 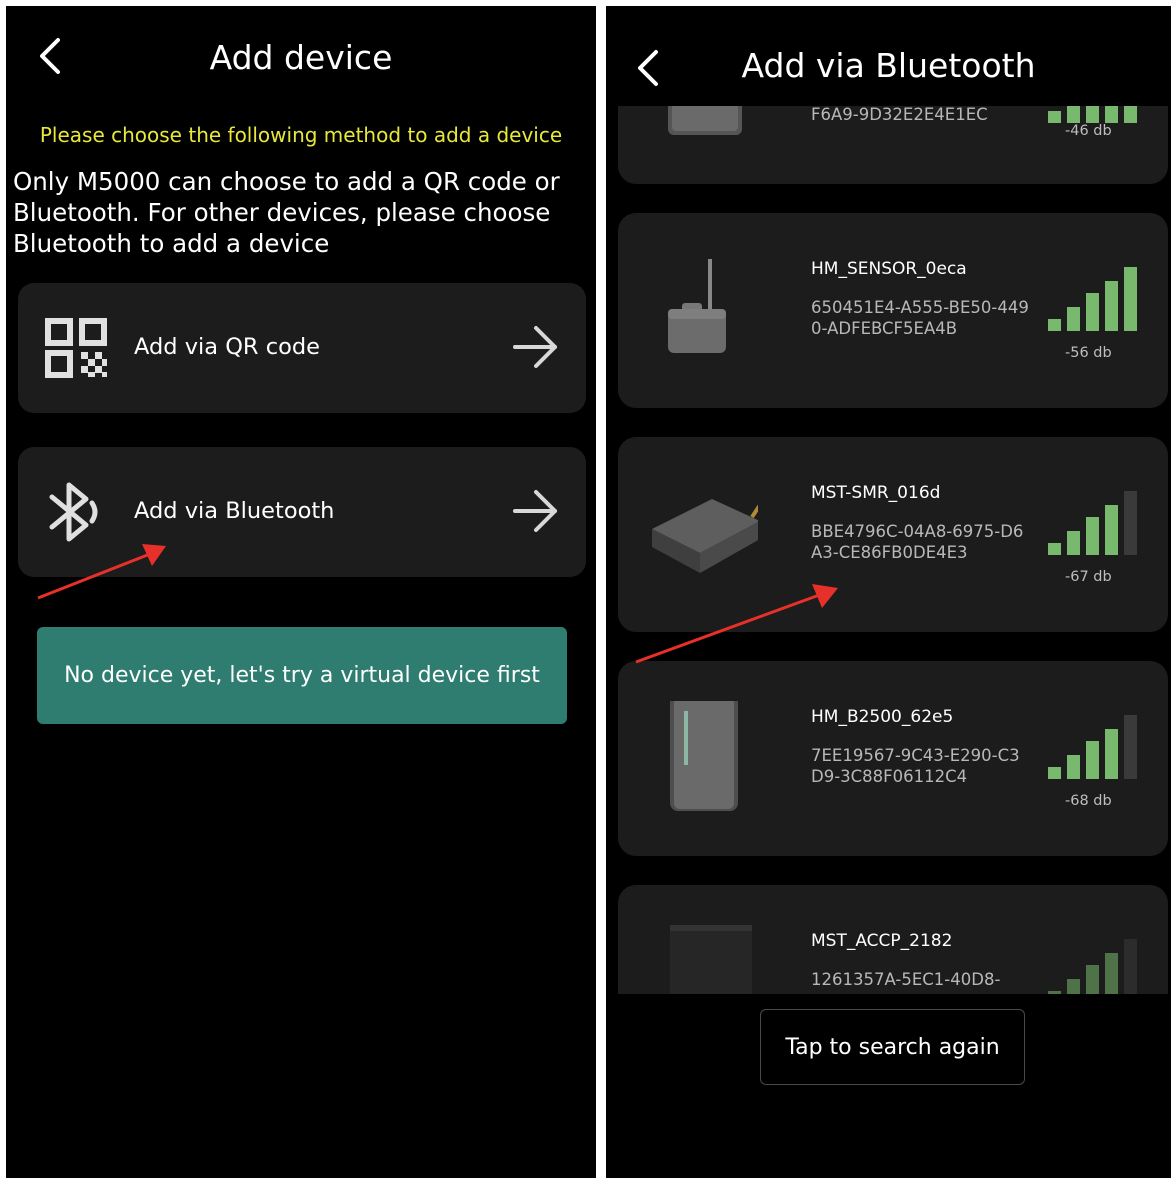 What do you see at coordinates (73, 512) in the screenshot?
I see `bluetooth-icon` at bounding box center [73, 512].